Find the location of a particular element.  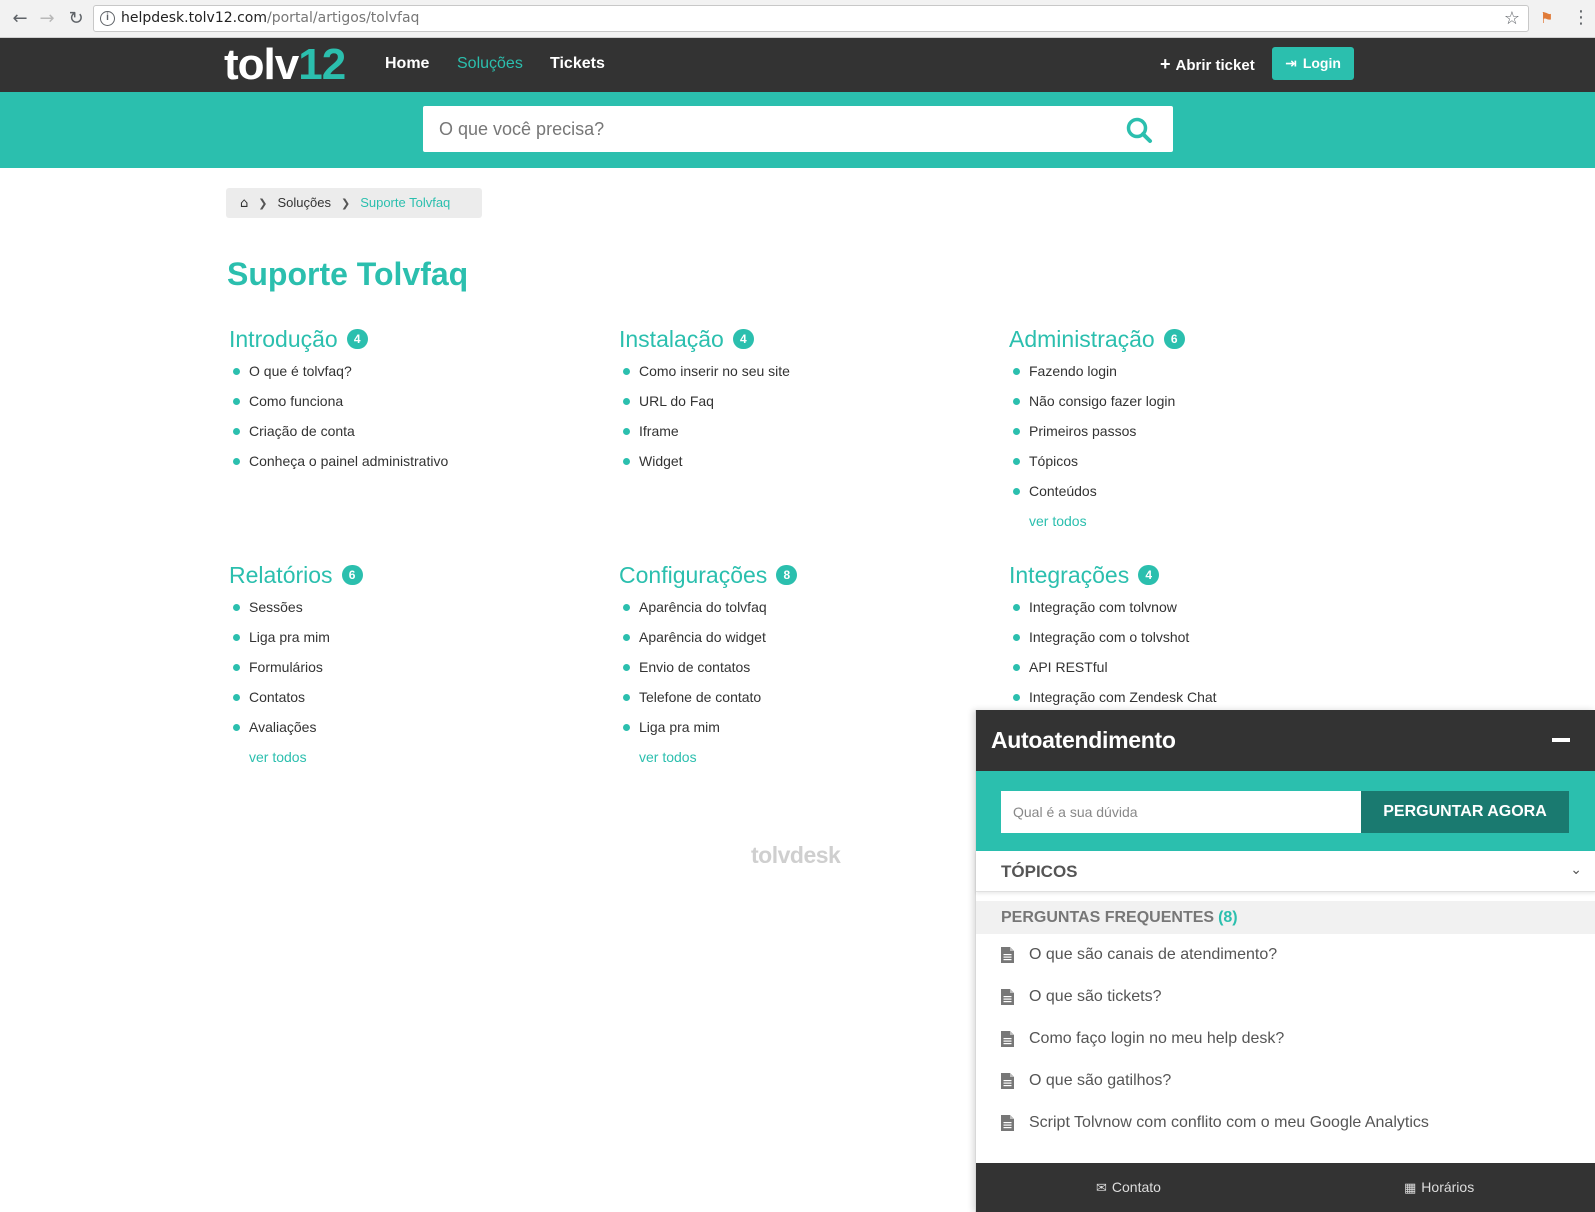

article-link: Fazendo login is located at coordinates (1189, 371).